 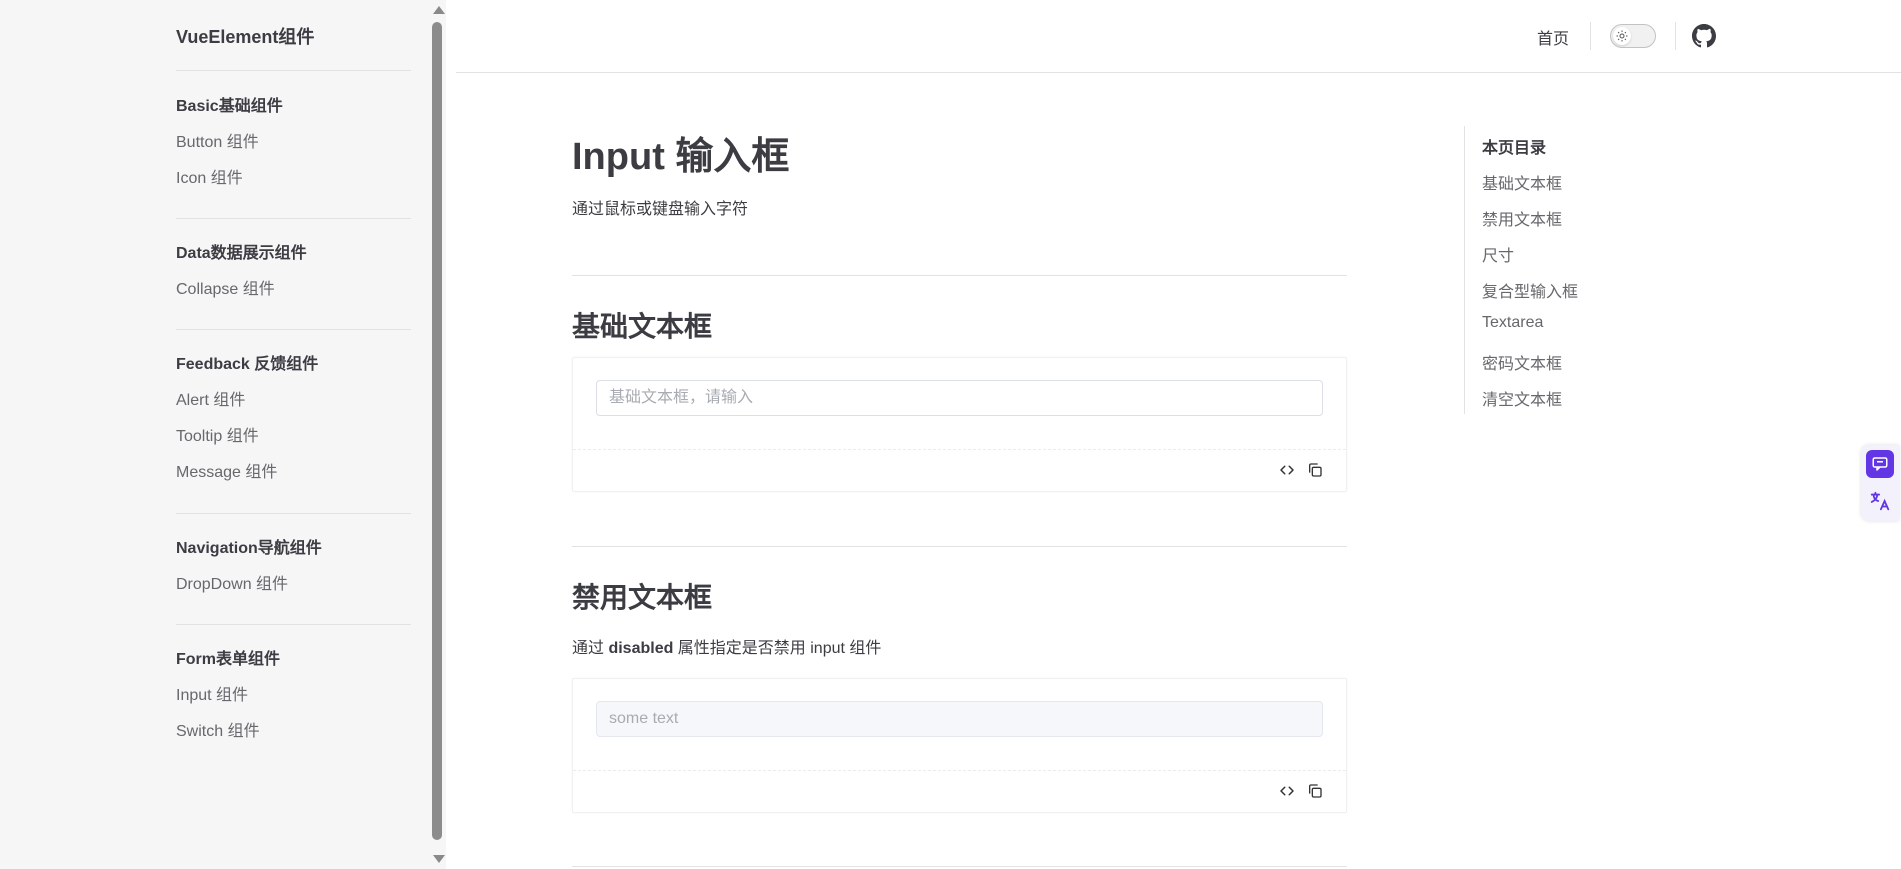 What do you see at coordinates (249, 548) in the screenshot?
I see `sidebar-group-navigation: Navigation导航组件` at bounding box center [249, 548].